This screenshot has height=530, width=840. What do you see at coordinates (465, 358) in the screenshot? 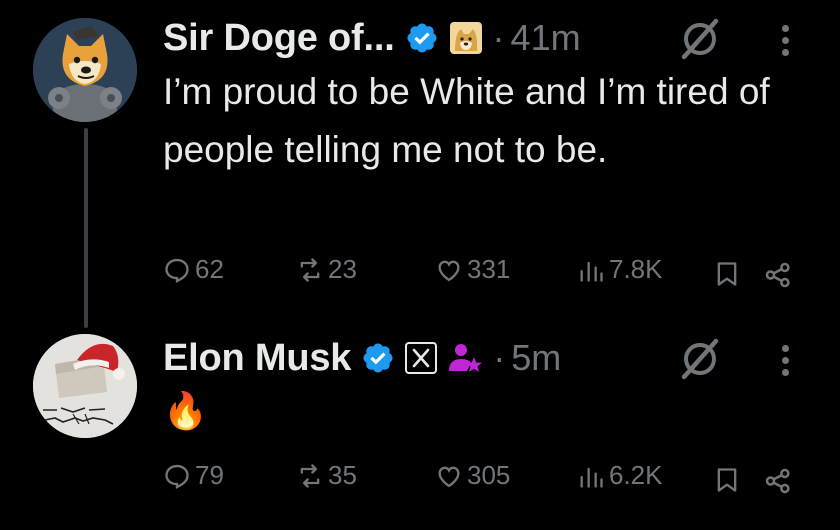
I see `government-affiliate-icon` at bounding box center [465, 358].